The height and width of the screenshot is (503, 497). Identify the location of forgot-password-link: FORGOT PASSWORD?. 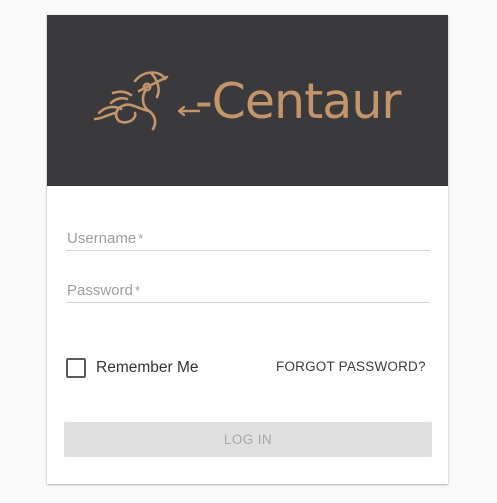
(351, 366).